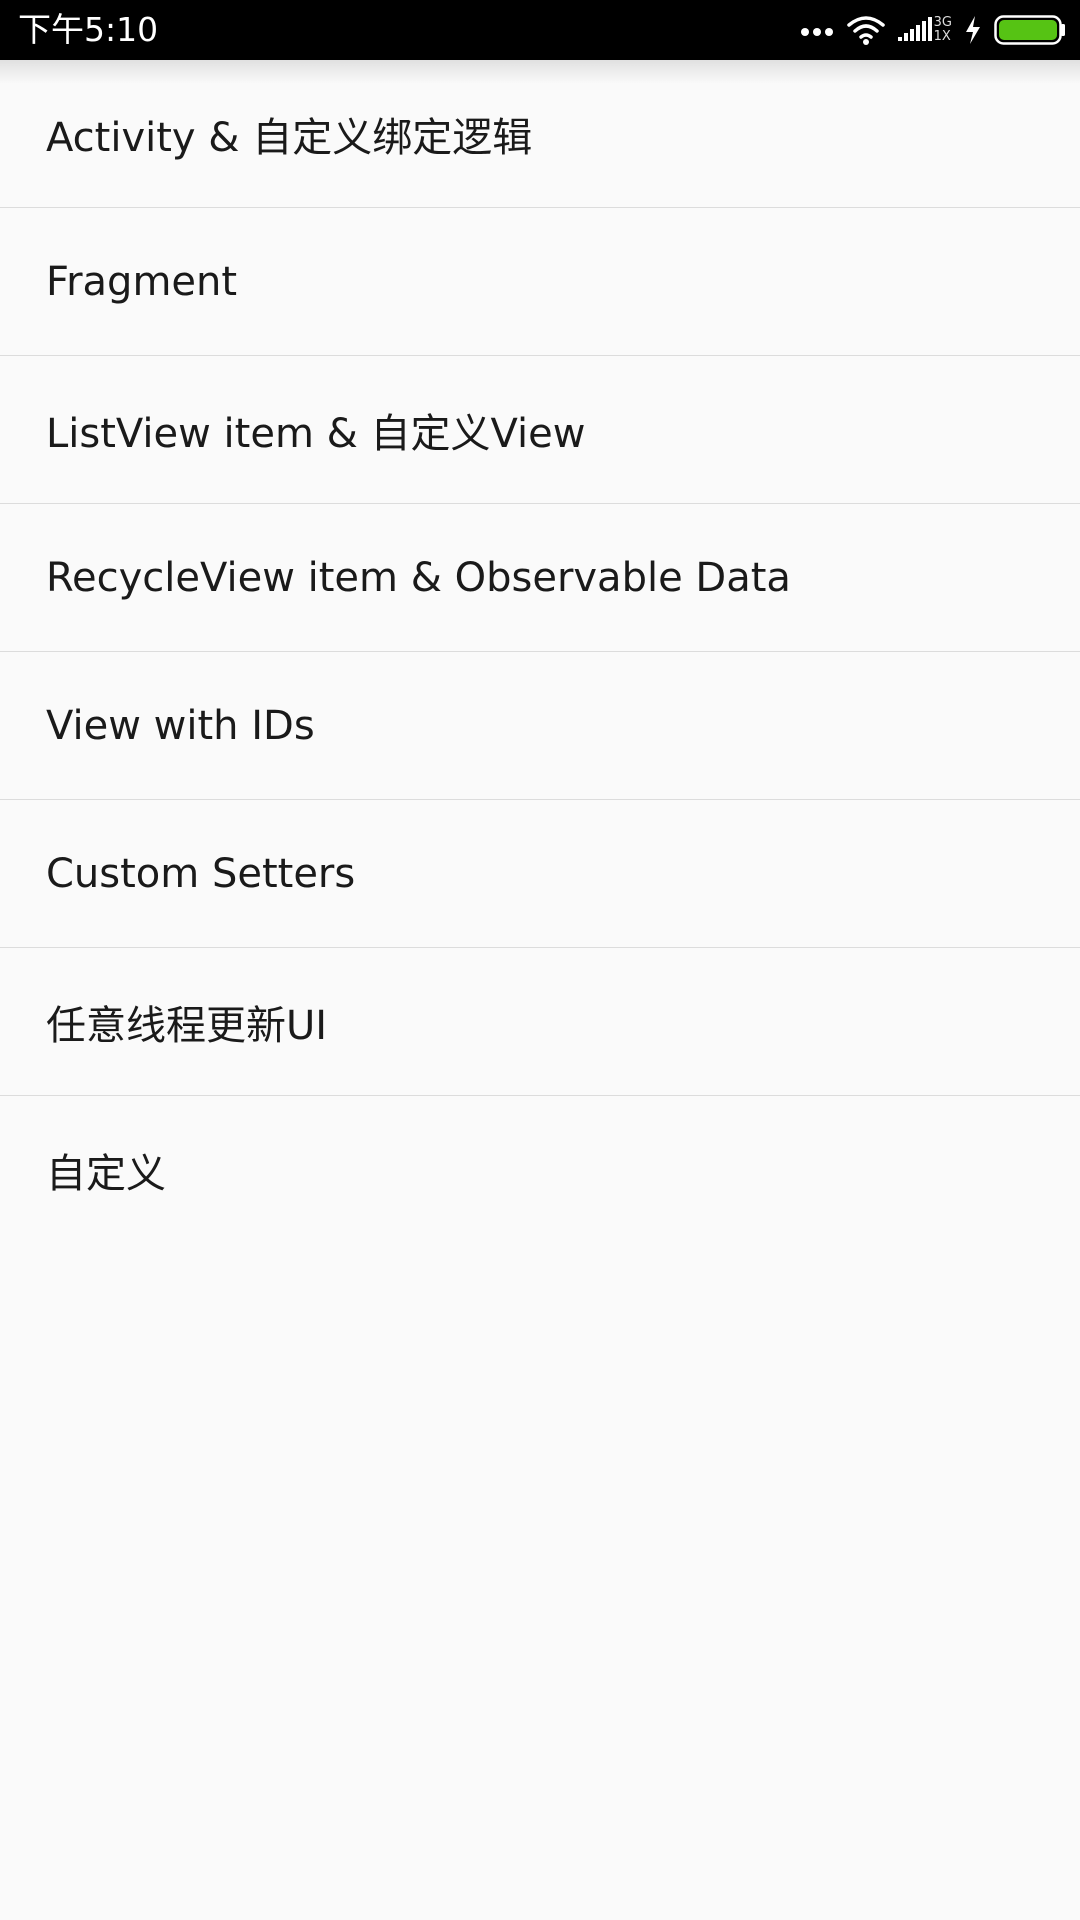 Image resolution: width=1080 pixels, height=1920 pixels. What do you see at coordinates (201, 873) in the screenshot?
I see `list-item-label: Custom Setters` at bounding box center [201, 873].